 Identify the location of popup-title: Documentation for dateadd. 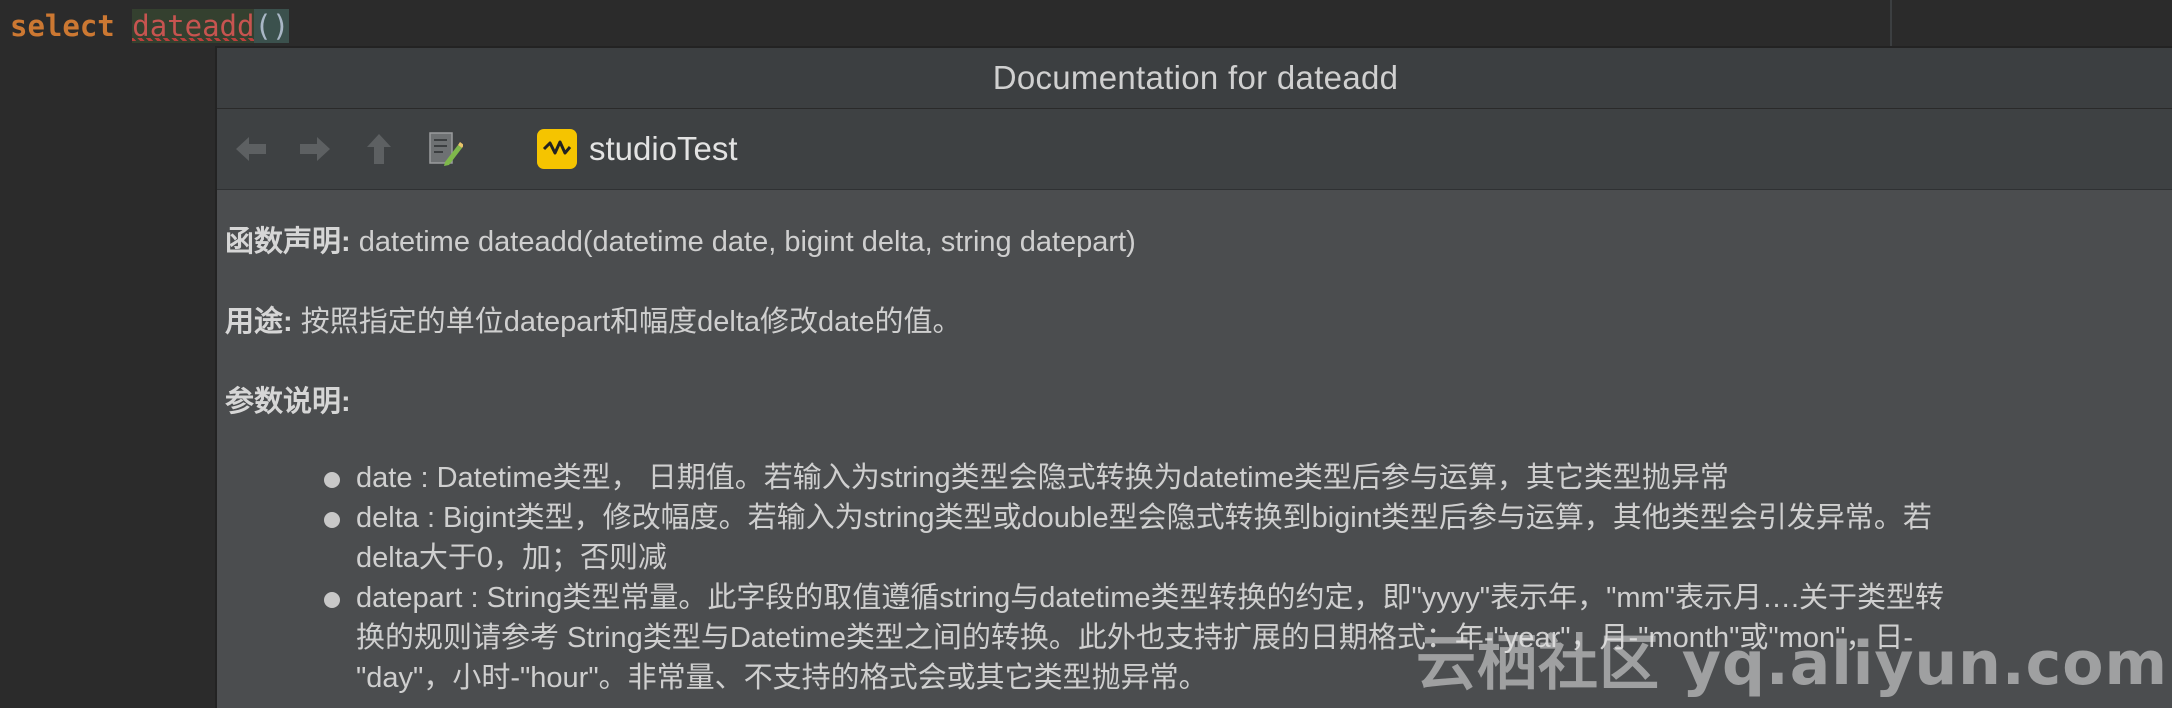
(1195, 77).